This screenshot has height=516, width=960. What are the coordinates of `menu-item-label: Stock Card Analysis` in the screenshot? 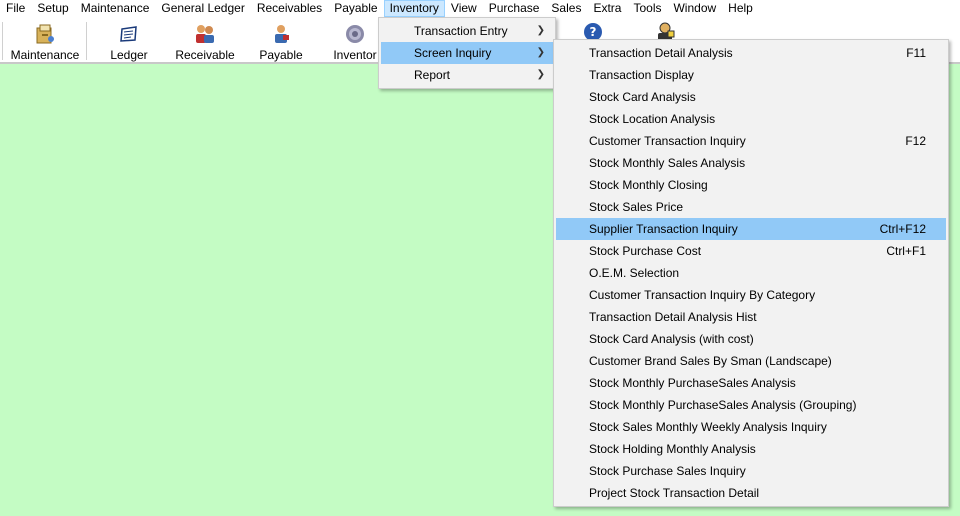 It's located at (642, 97).